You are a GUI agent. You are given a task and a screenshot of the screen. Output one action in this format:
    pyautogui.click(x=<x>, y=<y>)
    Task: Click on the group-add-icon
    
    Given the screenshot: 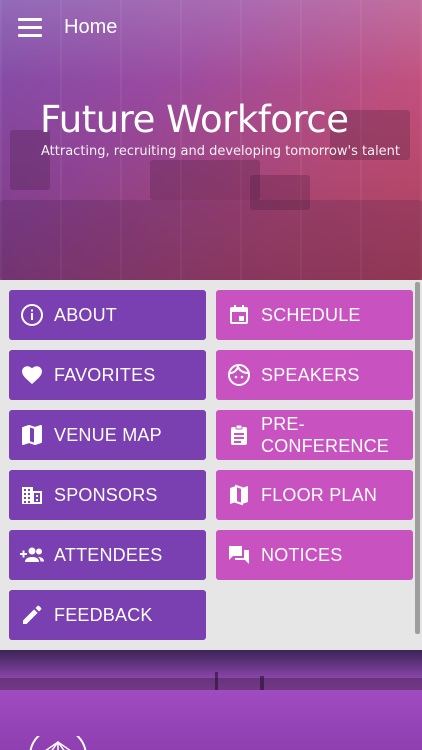 What is the action you would take?
    pyautogui.click(x=32, y=555)
    